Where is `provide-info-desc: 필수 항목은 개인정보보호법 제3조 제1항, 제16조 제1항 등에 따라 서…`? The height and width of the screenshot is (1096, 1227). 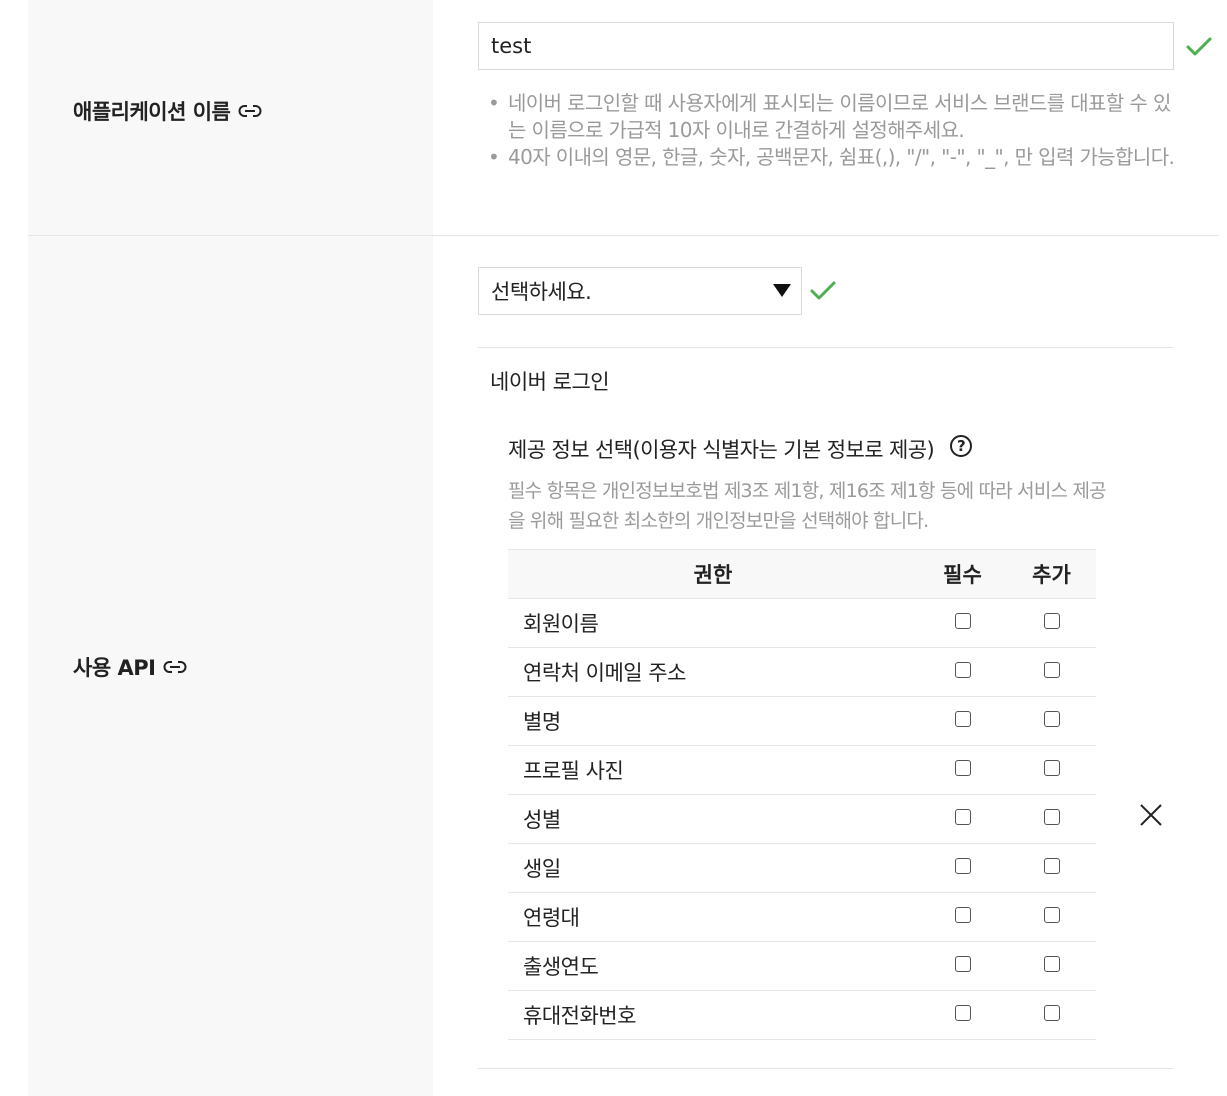
provide-info-desc: 필수 항목은 개인정보보호법 제3조 제1항, 제16조 제1항 등에 따라 서… is located at coordinates (807, 506).